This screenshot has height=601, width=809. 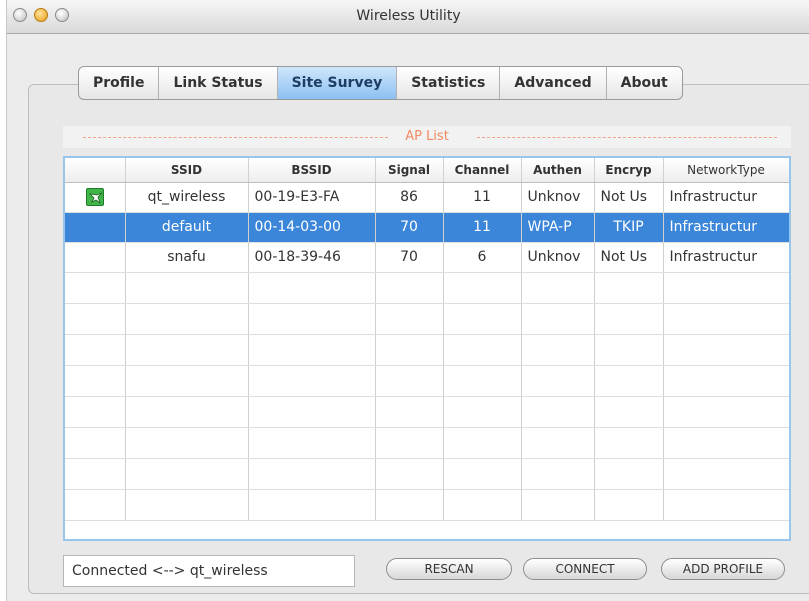 I want to click on column-header-signal: Signal, so click(x=409, y=170).